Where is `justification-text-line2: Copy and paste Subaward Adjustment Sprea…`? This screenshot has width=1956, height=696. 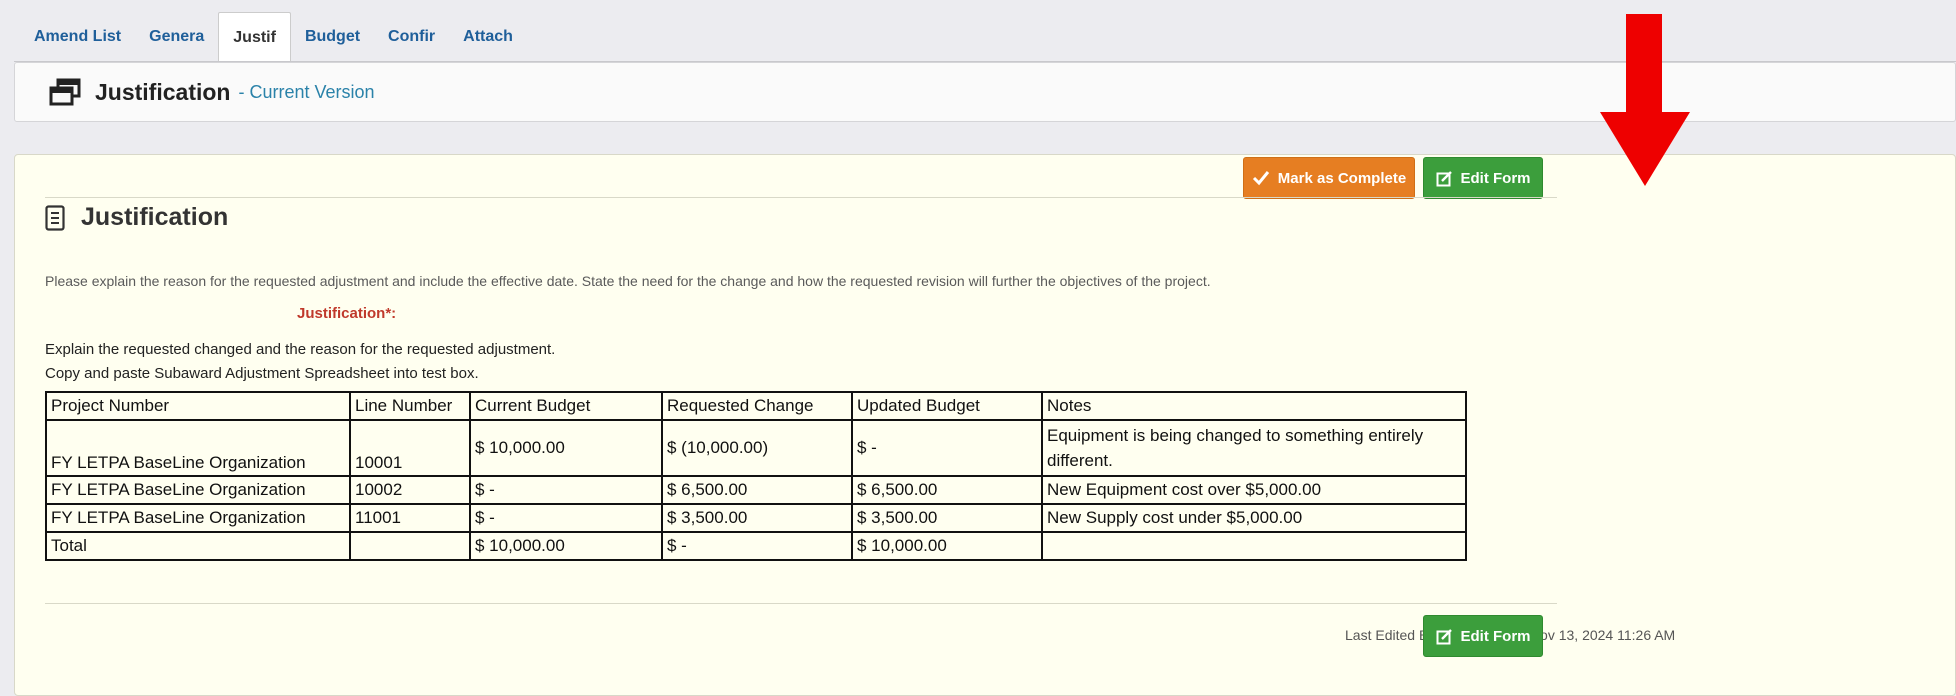 justification-text-line2: Copy and paste Subaward Adjustment Sprea… is located at coordinates (262, 373).